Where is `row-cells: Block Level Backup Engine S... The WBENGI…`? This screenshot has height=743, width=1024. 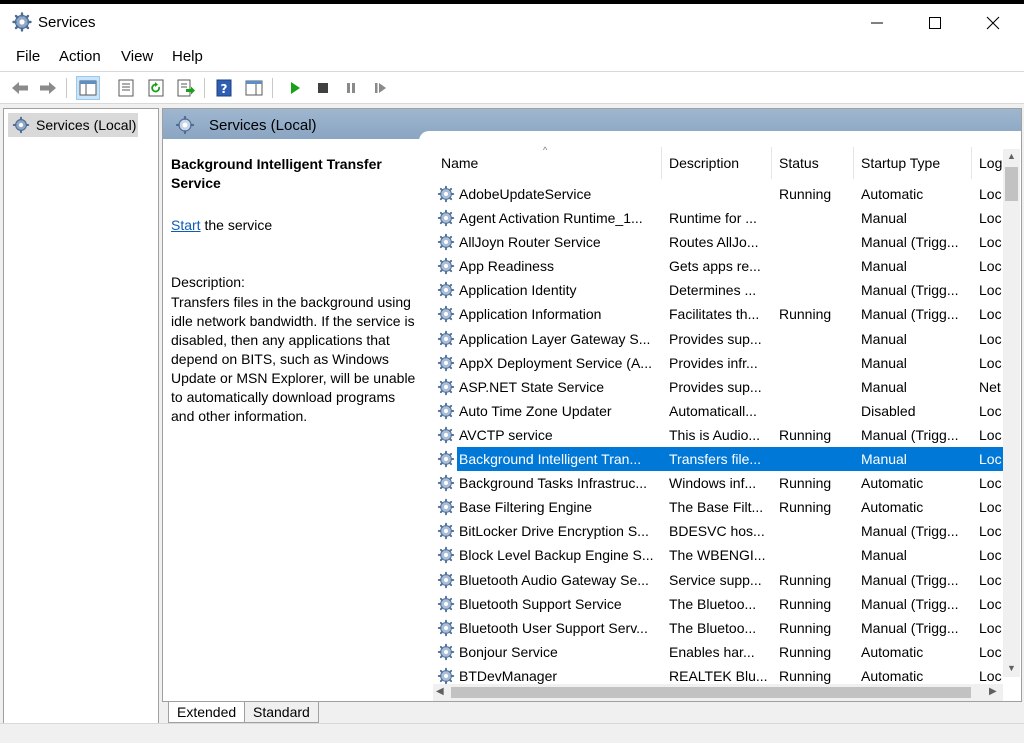
row-cells: Block Level Backup Engine S... The WBENGI… is located at coordinates (730, 555).